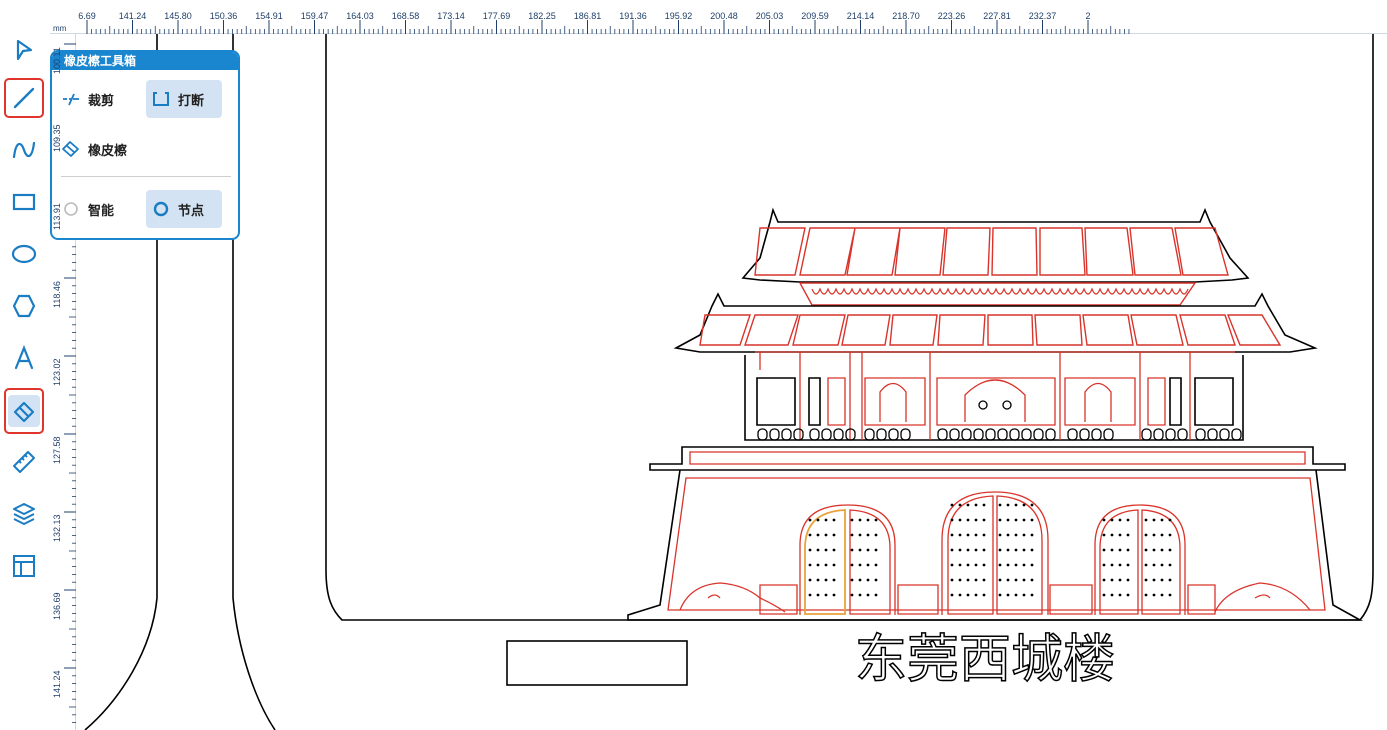 The image size is (1387, 730). Describe the element at coordinates (178, 16) in the screenshot. I see `ruler-label: 145.80` at that location.